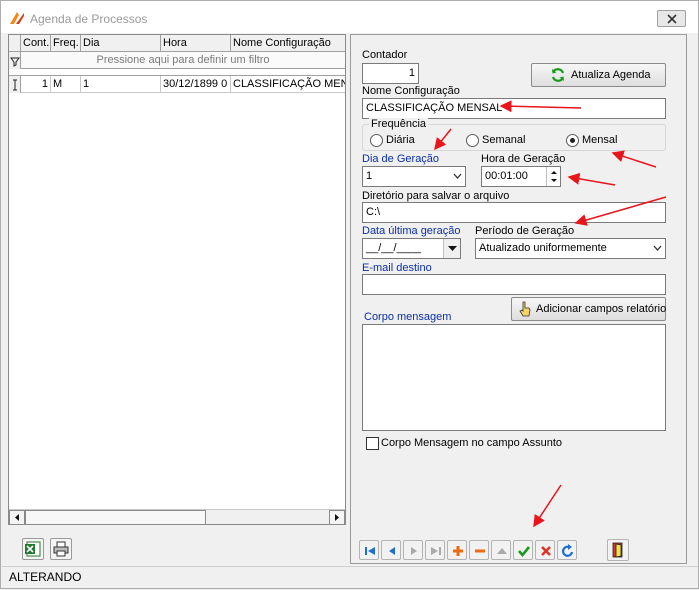  What do you see at coordinates (115, 517) in the screenshot?
I see `scroll-thumb` at bounding box center [115, 517].